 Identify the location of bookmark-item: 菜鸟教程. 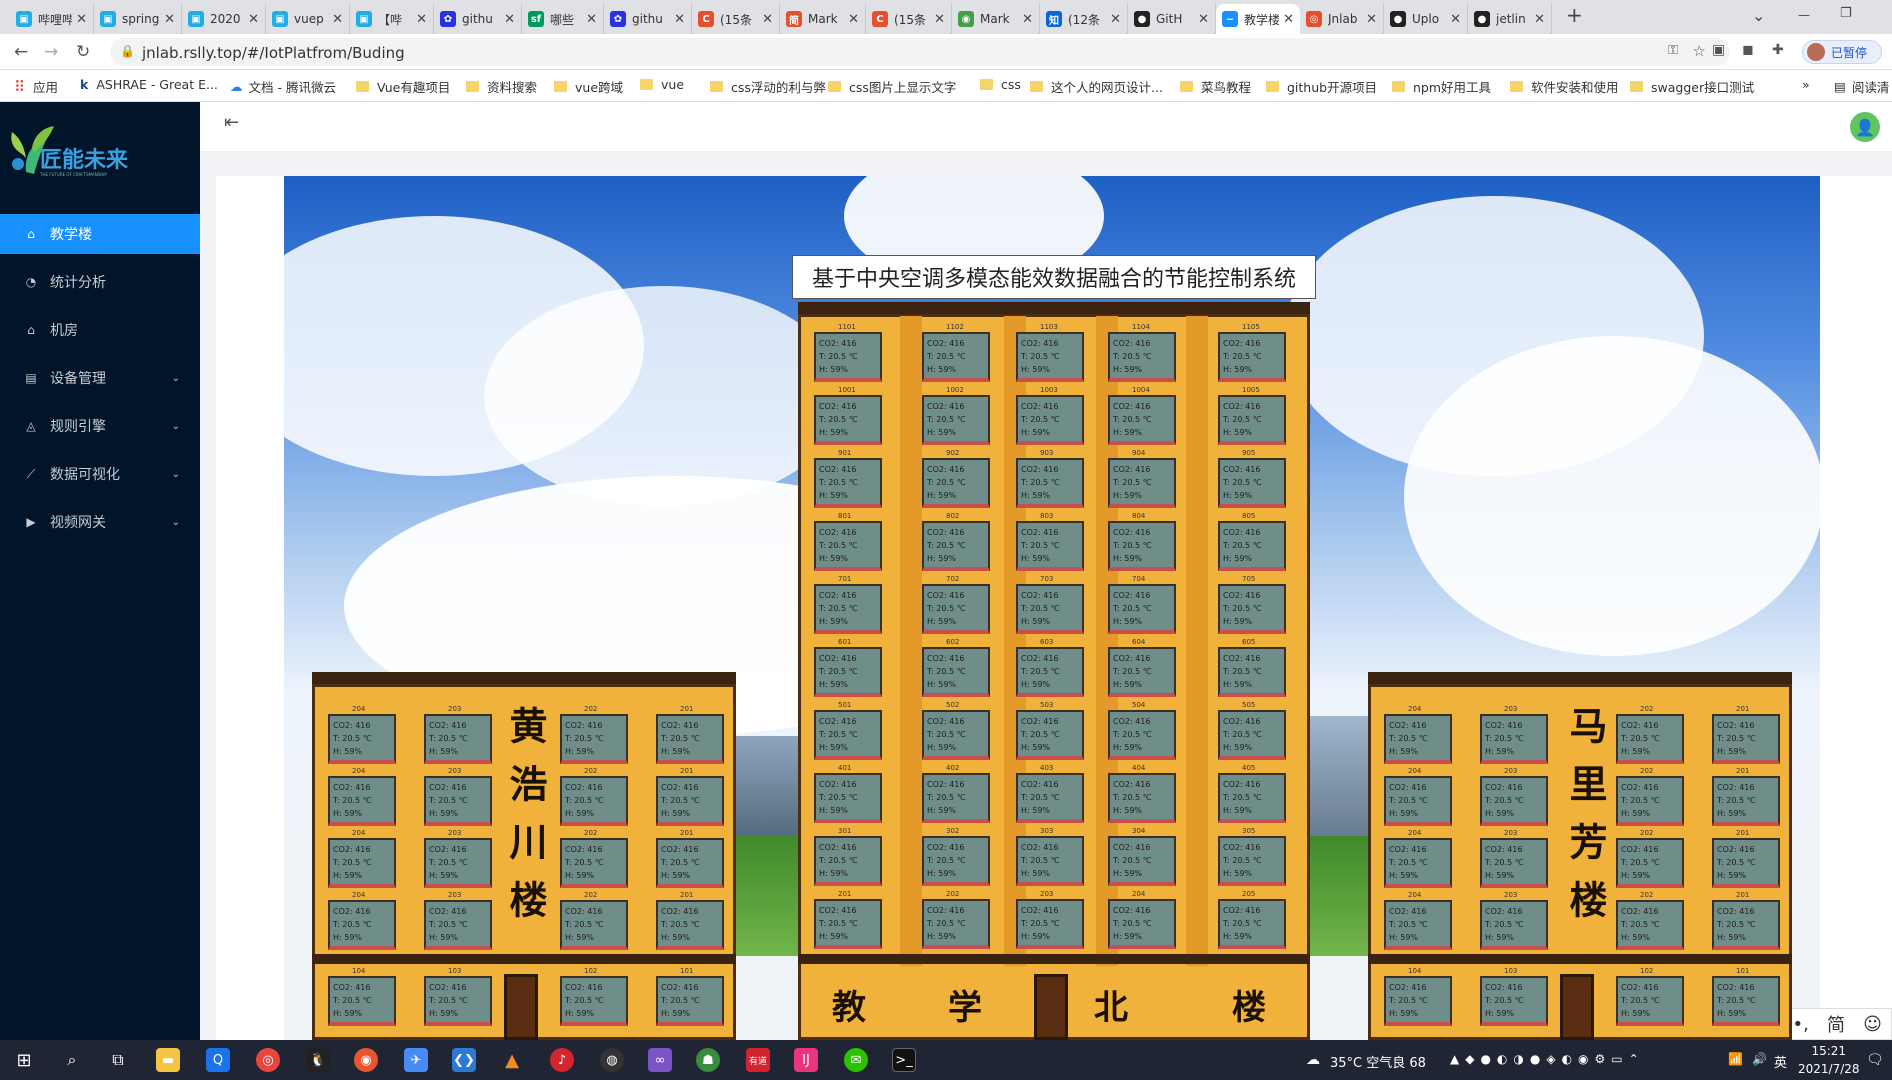
(1215, 86).